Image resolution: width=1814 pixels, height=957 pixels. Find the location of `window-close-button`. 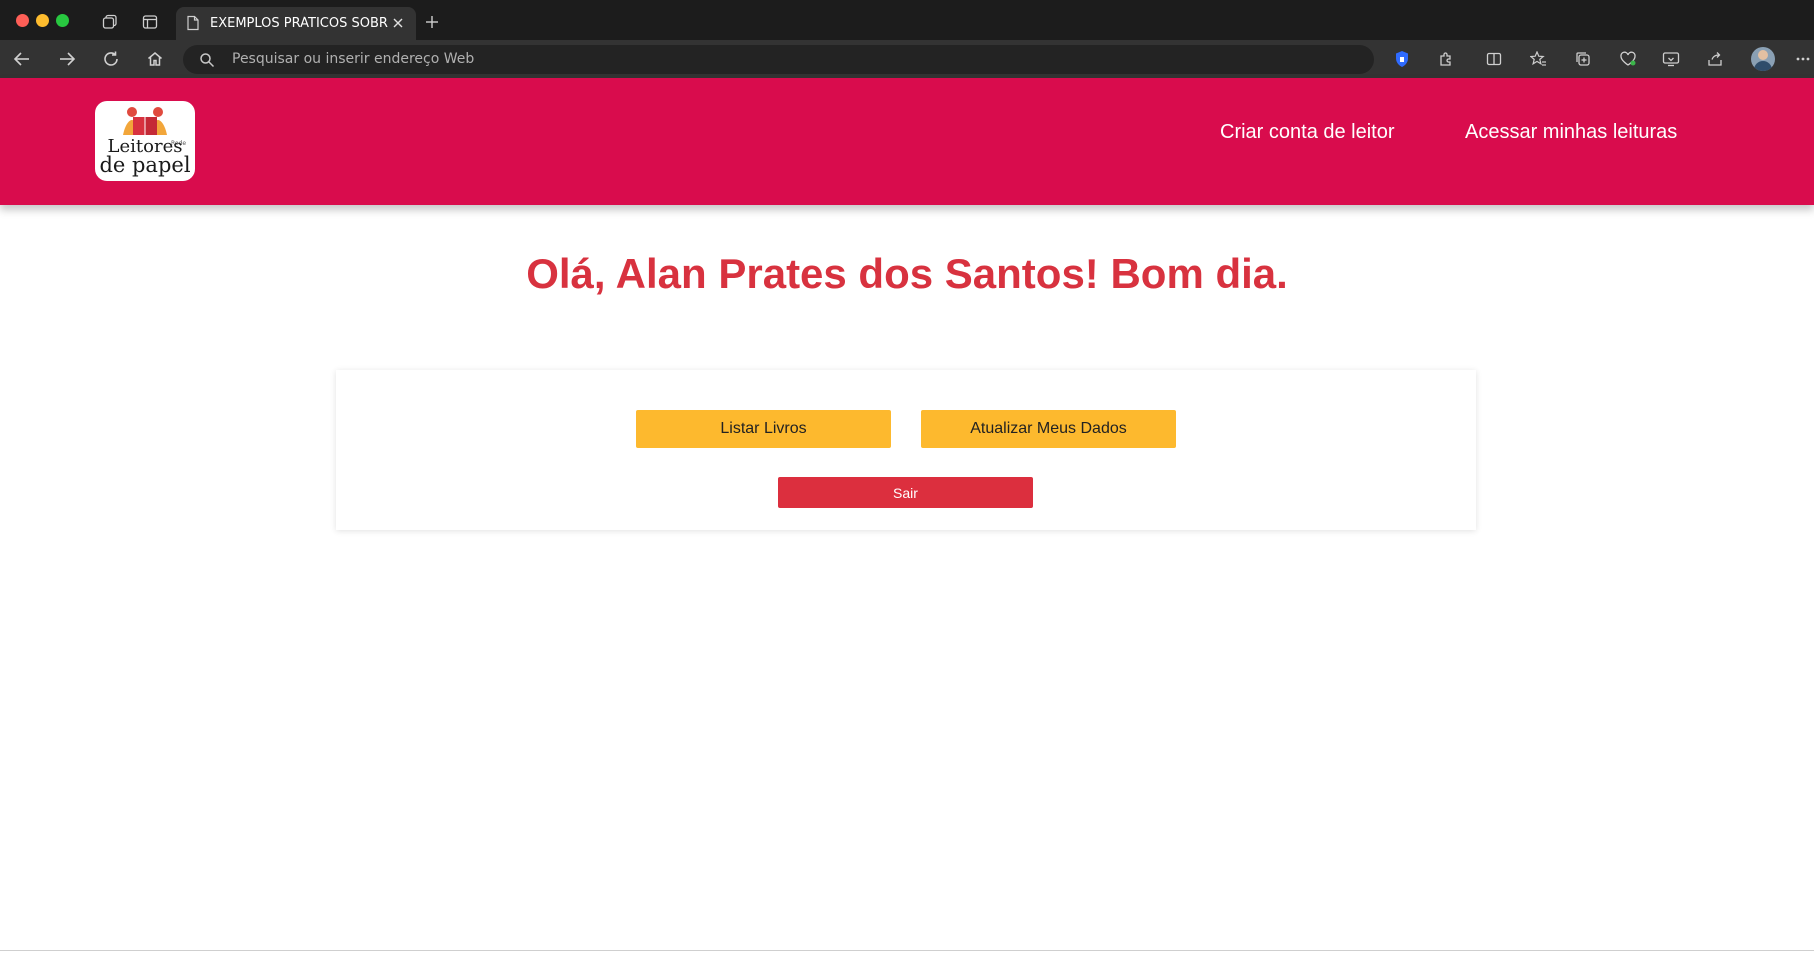

window-close-button is located at coordinates (22, 20).